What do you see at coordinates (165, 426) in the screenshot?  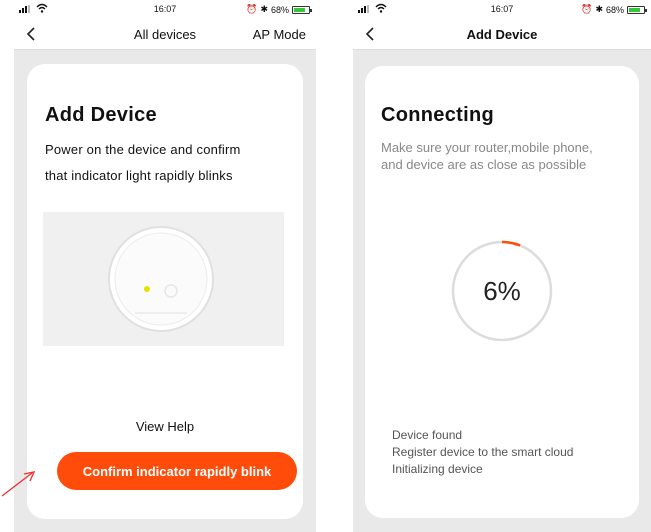 I see `view-help-link: View Help` at bounding box center [165, 426].